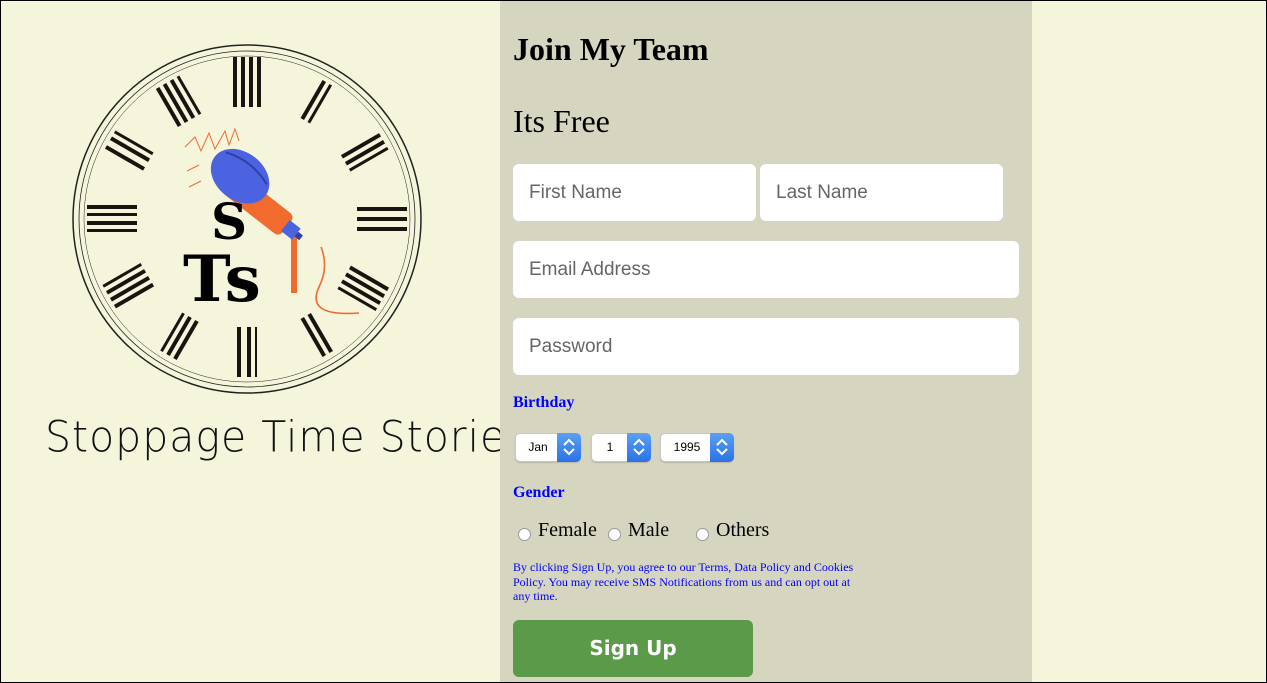 Image resolution: width=1267 pixels, height=683 pixels. Describe the element at coordinates (567, 530) in the screenshot. I see `gender-female-label: Female` at that location.